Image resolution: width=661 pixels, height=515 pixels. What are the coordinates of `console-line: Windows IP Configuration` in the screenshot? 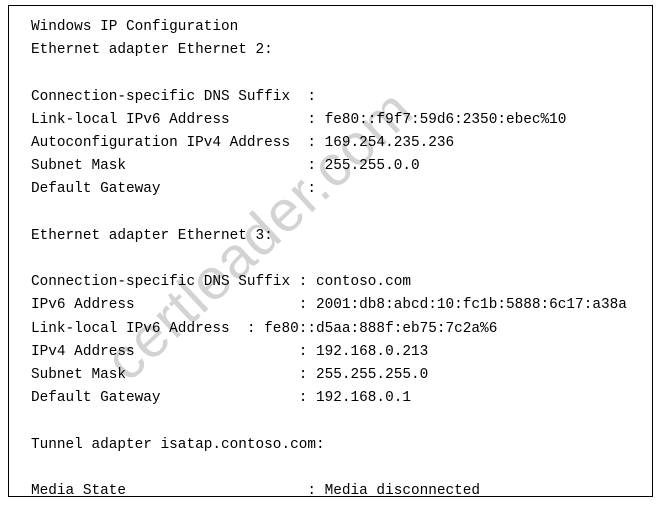 It's located at (135, 27).